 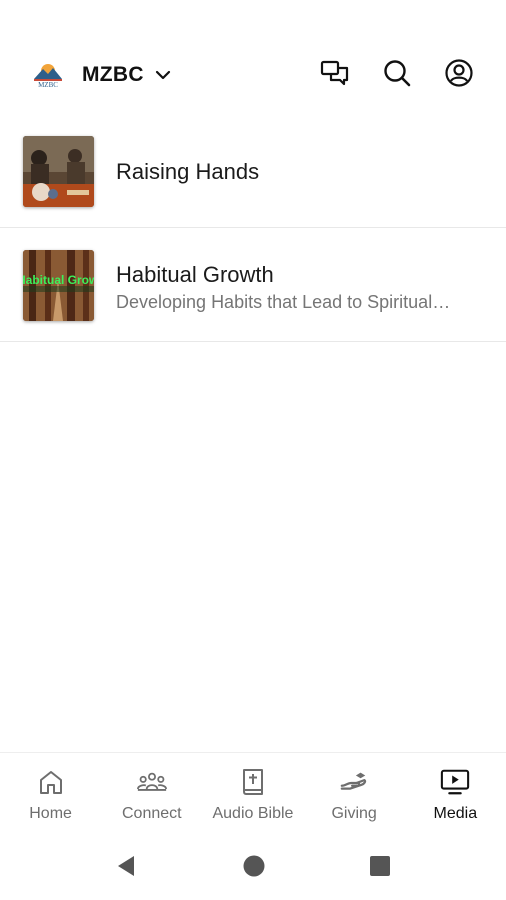 What do you see at coordinates (253, 813) in the screenshot?
I see `tab-label: Audio Bible` at bounding box center [253, 813].